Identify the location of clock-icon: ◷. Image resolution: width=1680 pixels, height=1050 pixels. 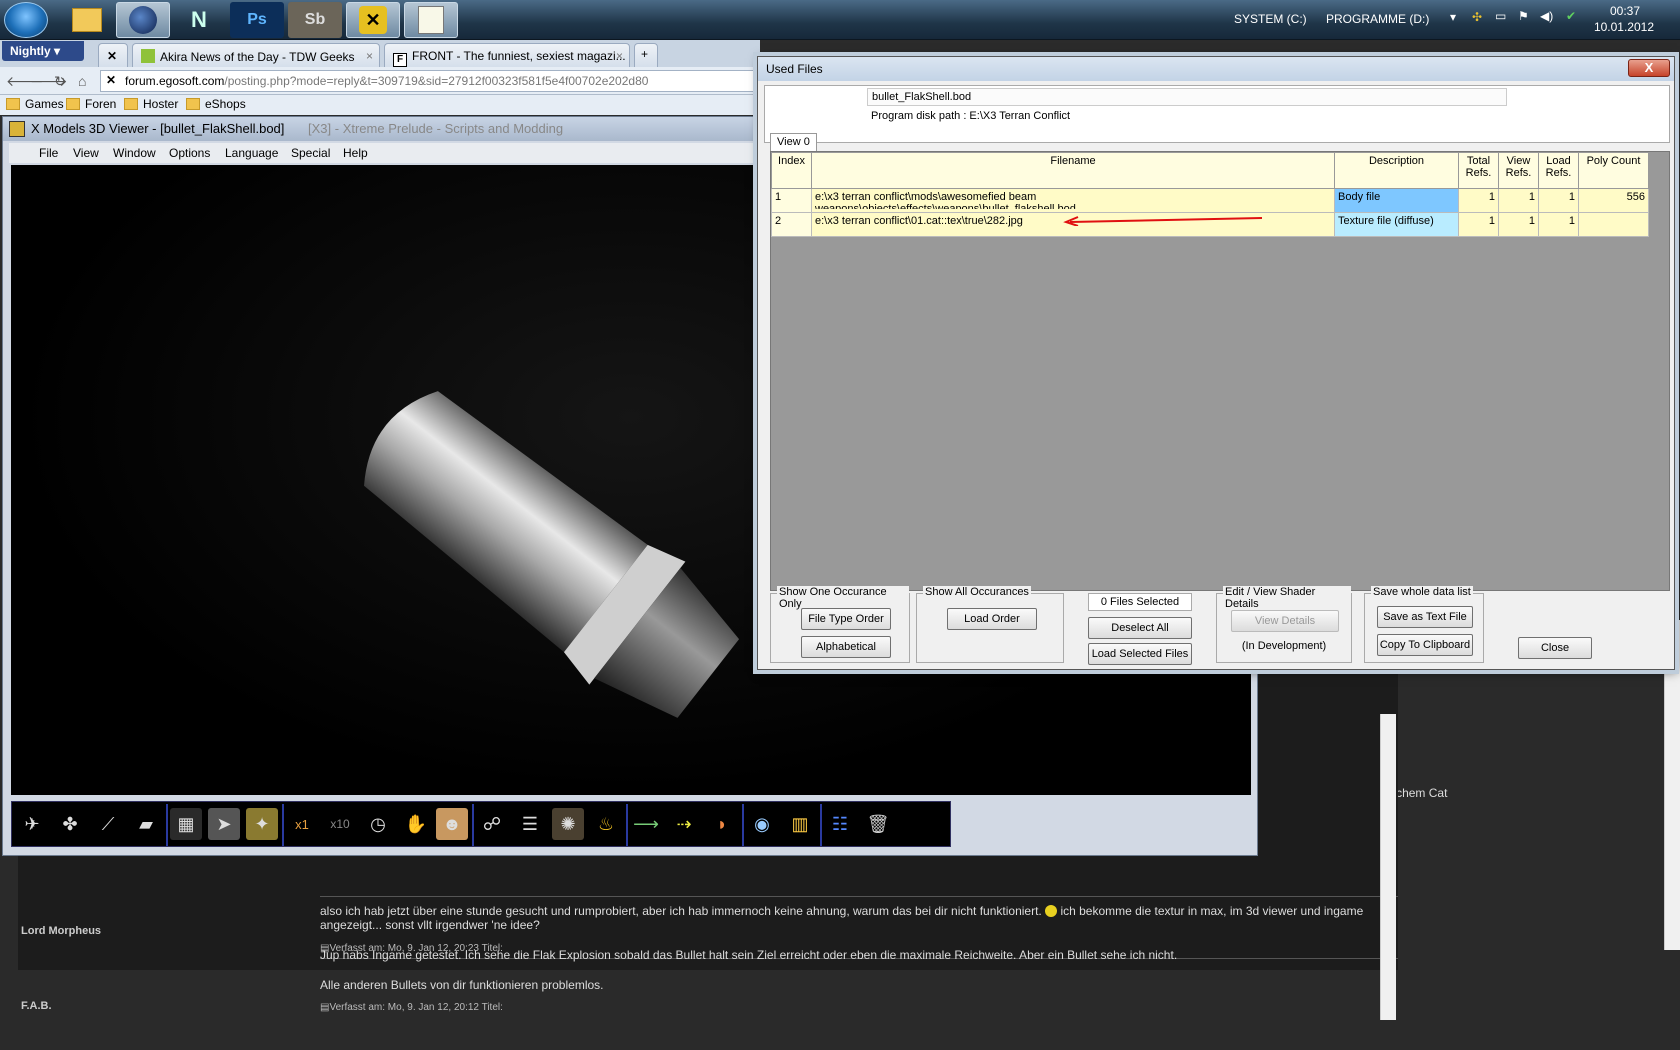
(378, 824).